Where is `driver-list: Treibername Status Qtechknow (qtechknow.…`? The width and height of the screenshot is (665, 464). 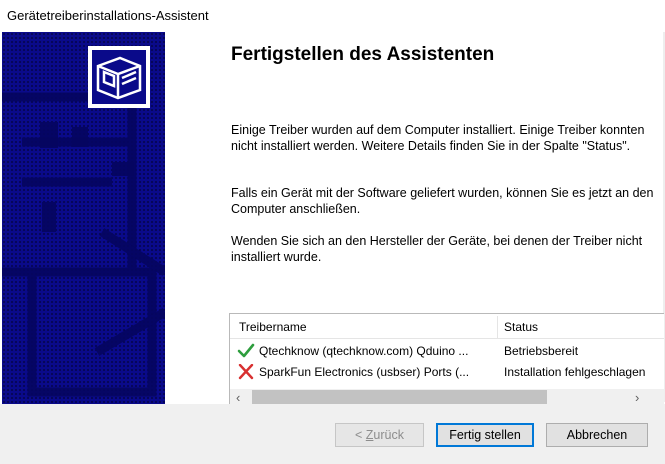 driver-list: Treibername Status Qtechknow (qtechknow.… is located at coordinates (446, 359).